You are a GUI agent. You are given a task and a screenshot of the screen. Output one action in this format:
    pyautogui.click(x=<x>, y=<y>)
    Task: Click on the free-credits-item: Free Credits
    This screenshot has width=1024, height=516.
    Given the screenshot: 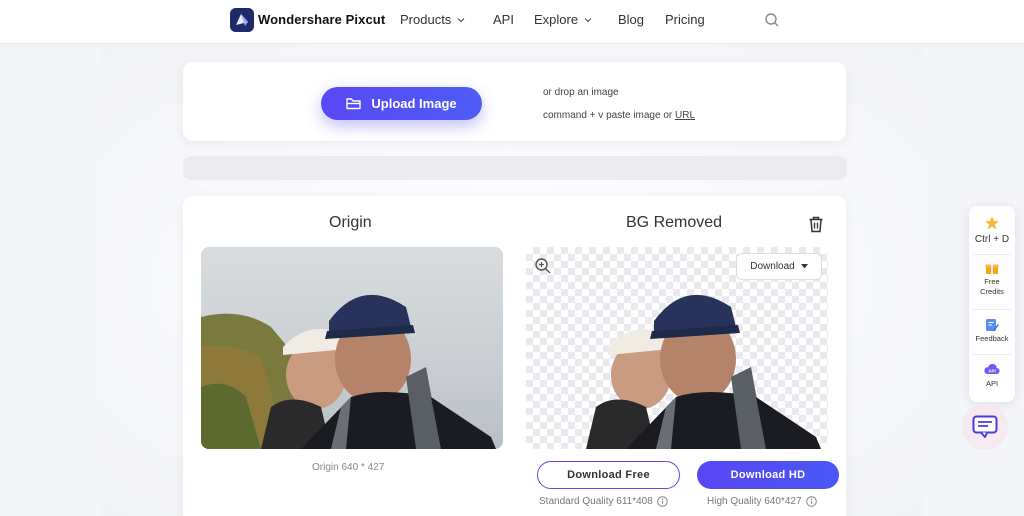 What is the action you would take?
    pyautogui.click(x=992, y=279)
    